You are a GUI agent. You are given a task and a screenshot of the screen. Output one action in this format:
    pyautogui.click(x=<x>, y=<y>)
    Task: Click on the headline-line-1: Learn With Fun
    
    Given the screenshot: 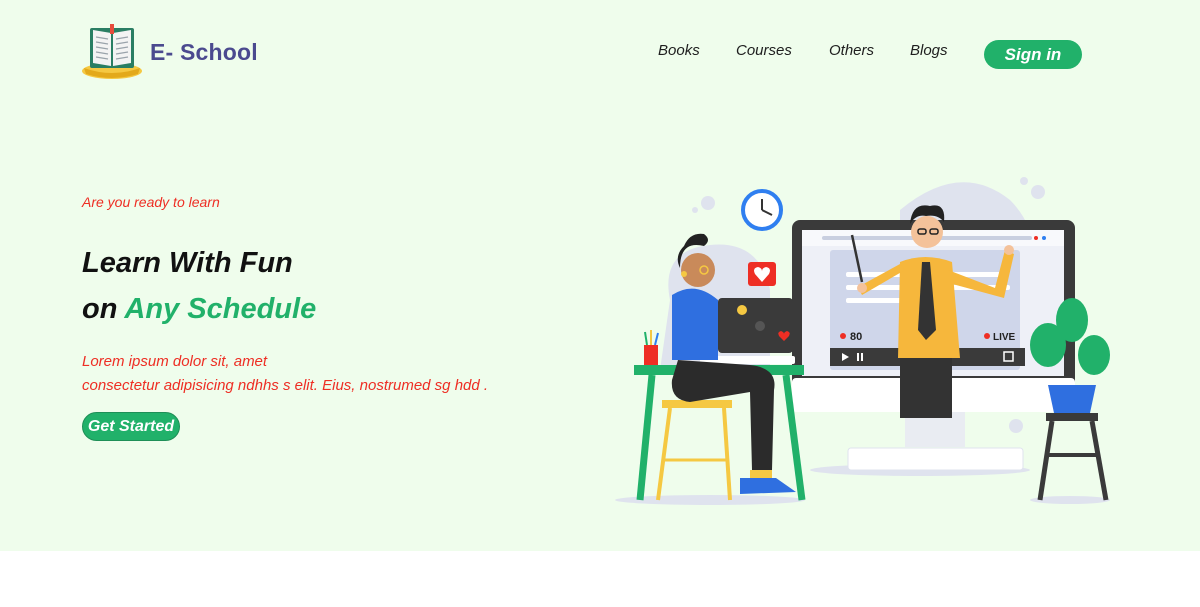 What is the action you would take?
    pyautogui.click(x=187, y=263)
    